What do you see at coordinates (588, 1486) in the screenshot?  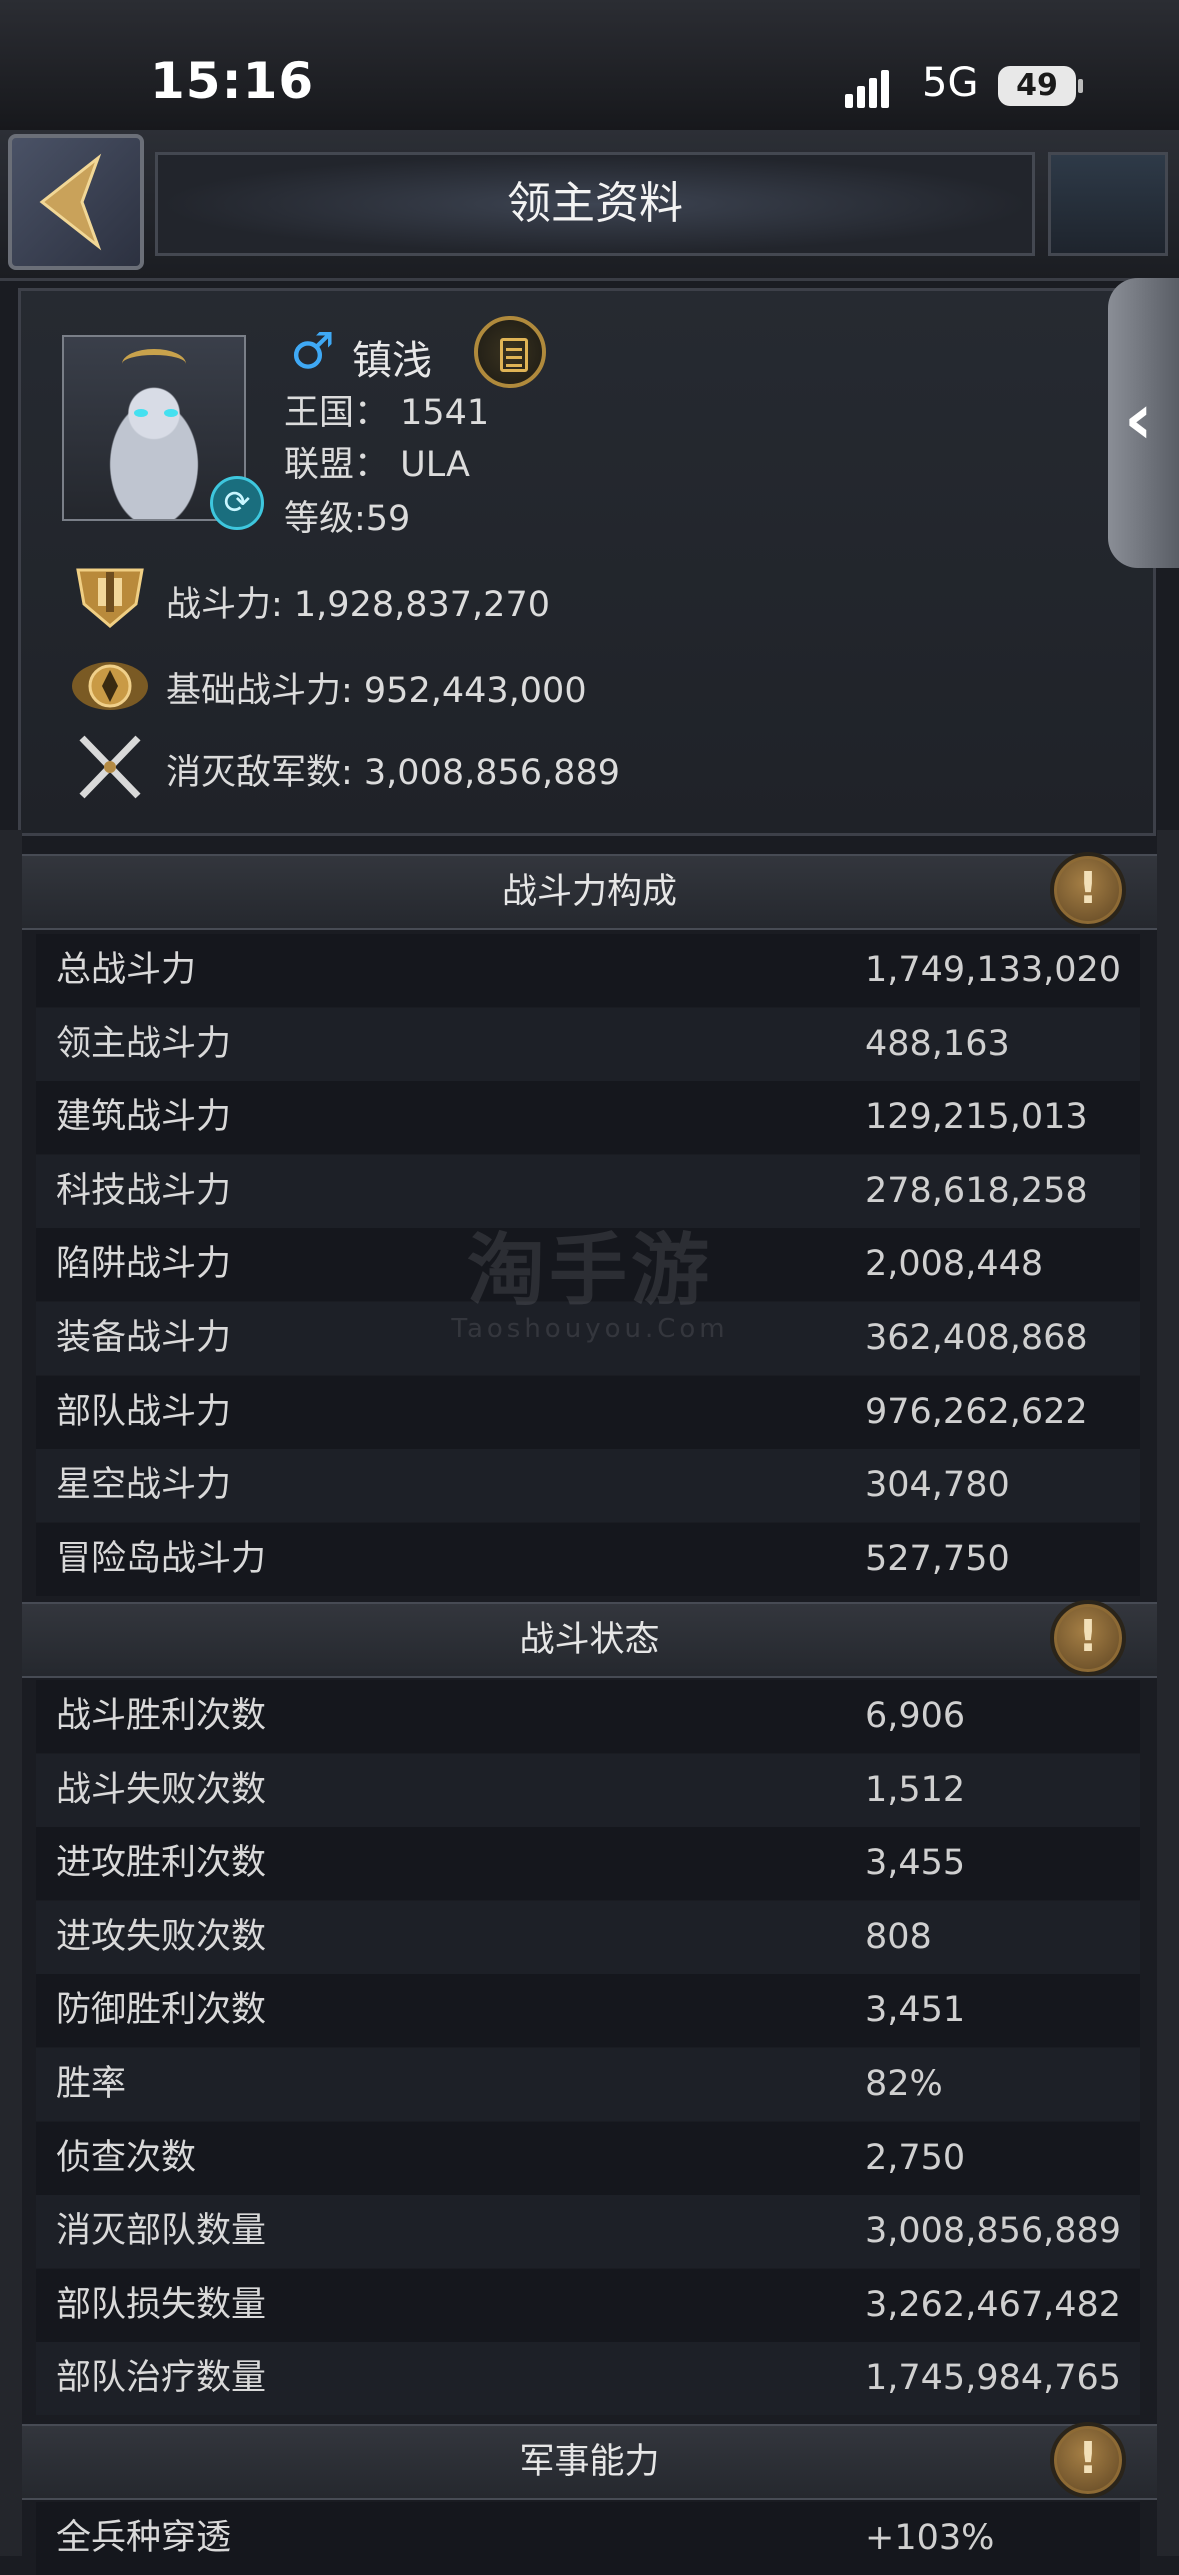 I see `table-row: 星空战斗力 304,780` at bounding box center [588, 1486].